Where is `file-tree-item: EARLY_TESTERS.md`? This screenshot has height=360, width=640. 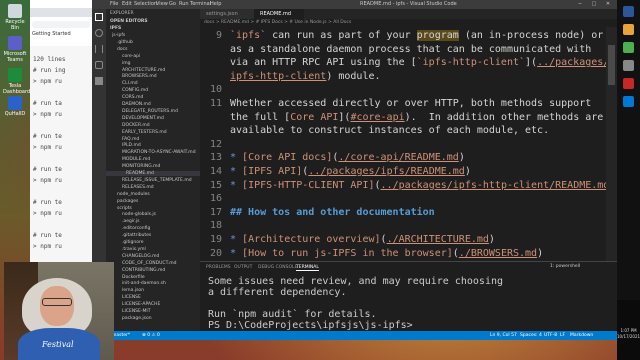
file-tree-item: EARLY_TESTERS.md is located at coordinates (144, 132).